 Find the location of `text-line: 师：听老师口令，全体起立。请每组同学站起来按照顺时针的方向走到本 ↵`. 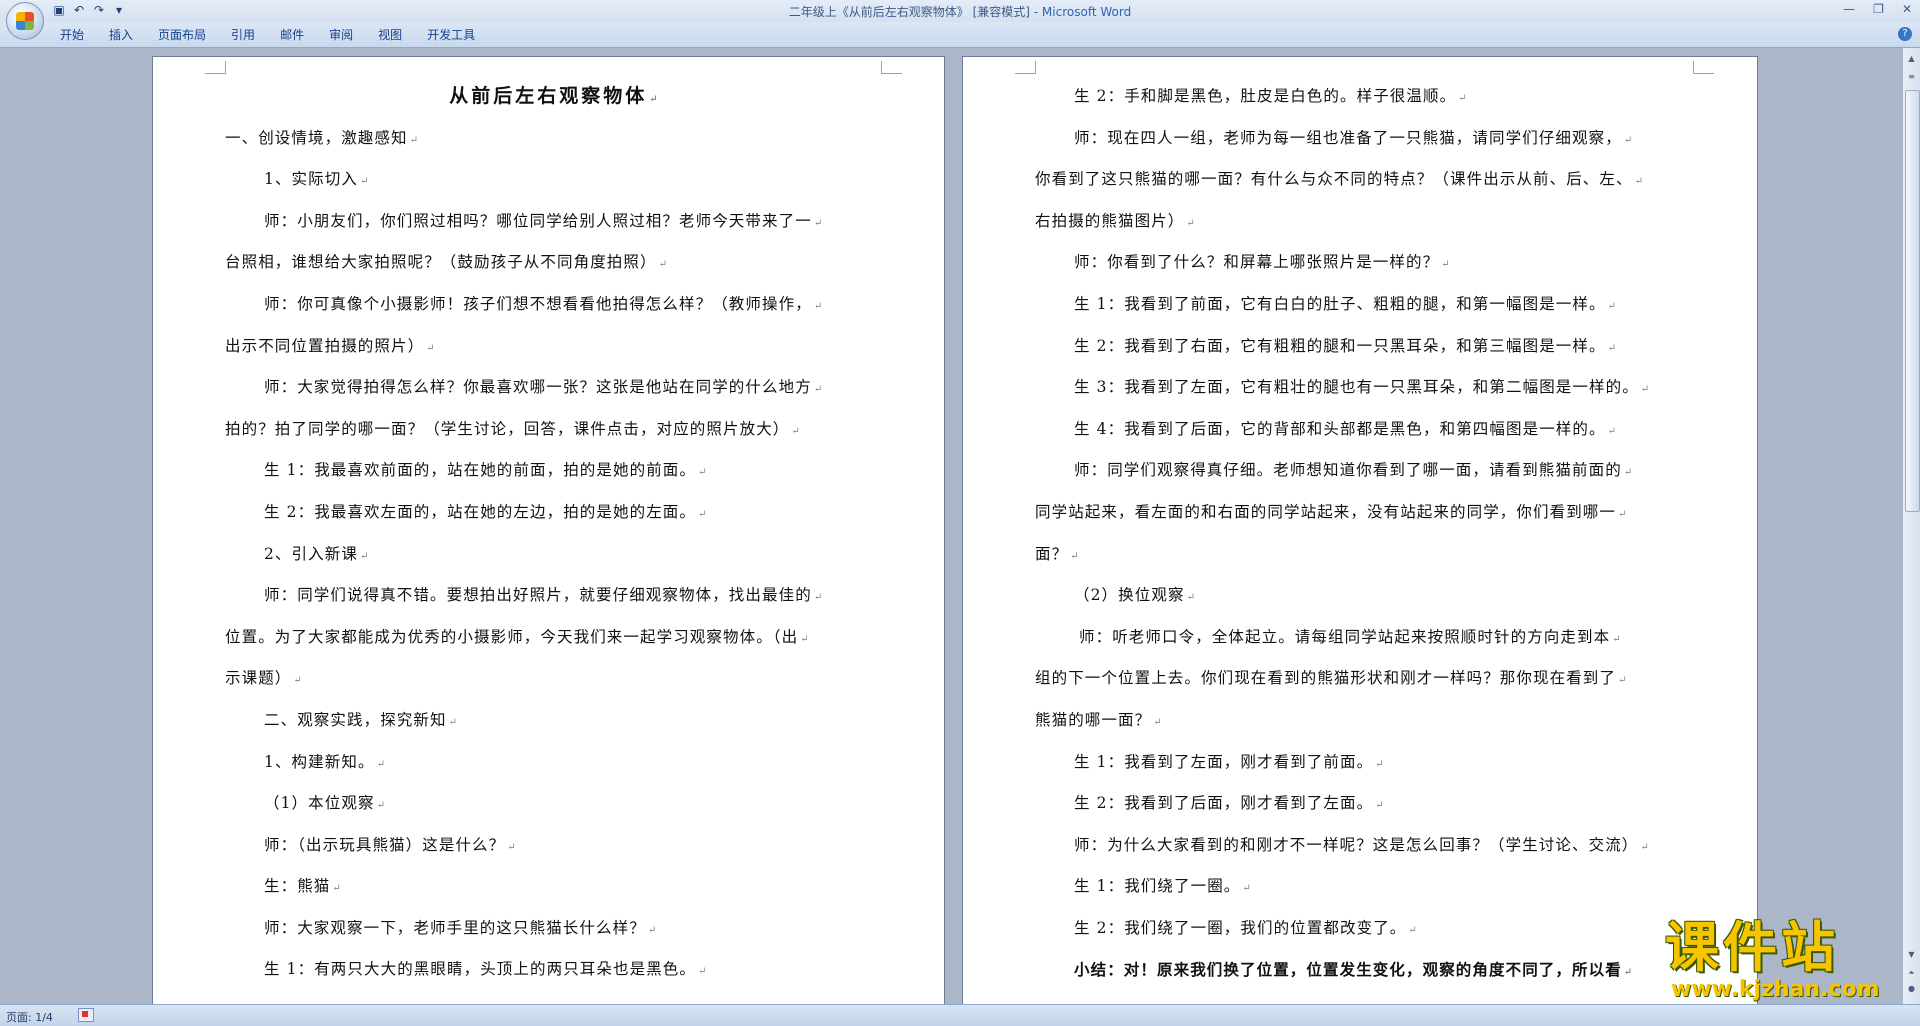

text-line: 师：听老师口令，全体起立。请每组同学站起来按照顺时针的方向走到本 ↵ is located at coordinates (1365, 638).